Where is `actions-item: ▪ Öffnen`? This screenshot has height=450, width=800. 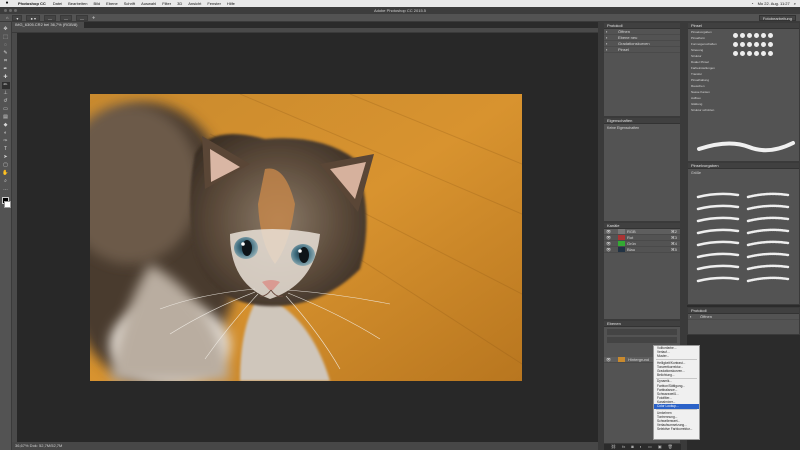
actions-item: ▪ Öffnen is located at coordinates (743, 317).